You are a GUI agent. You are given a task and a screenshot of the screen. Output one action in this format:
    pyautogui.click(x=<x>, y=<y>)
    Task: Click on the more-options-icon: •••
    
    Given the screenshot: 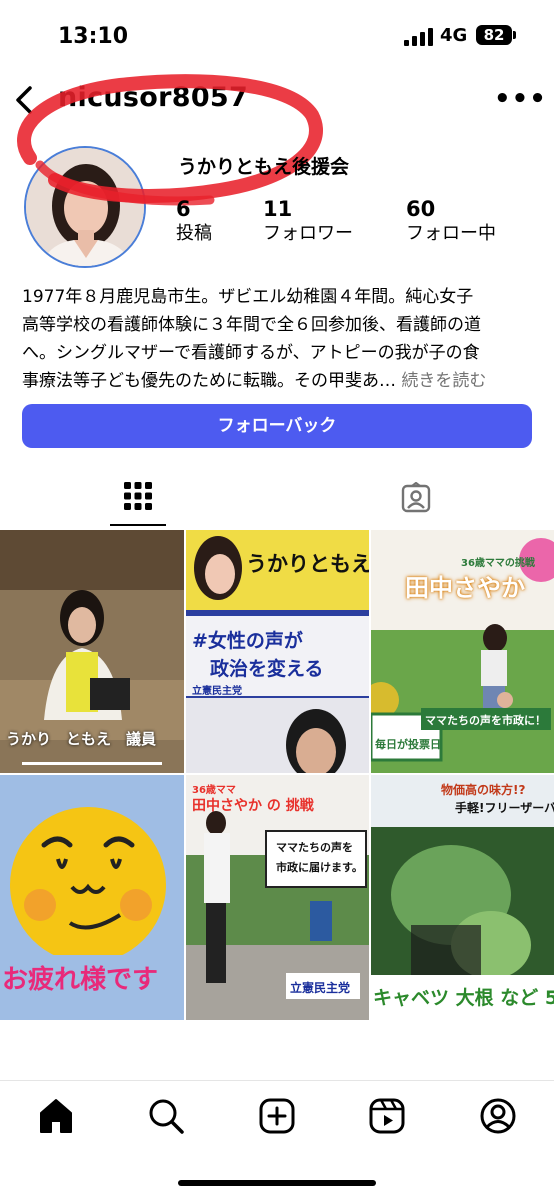 What is the action you would take?
    pyautogui.click(x=520, y=99)
    